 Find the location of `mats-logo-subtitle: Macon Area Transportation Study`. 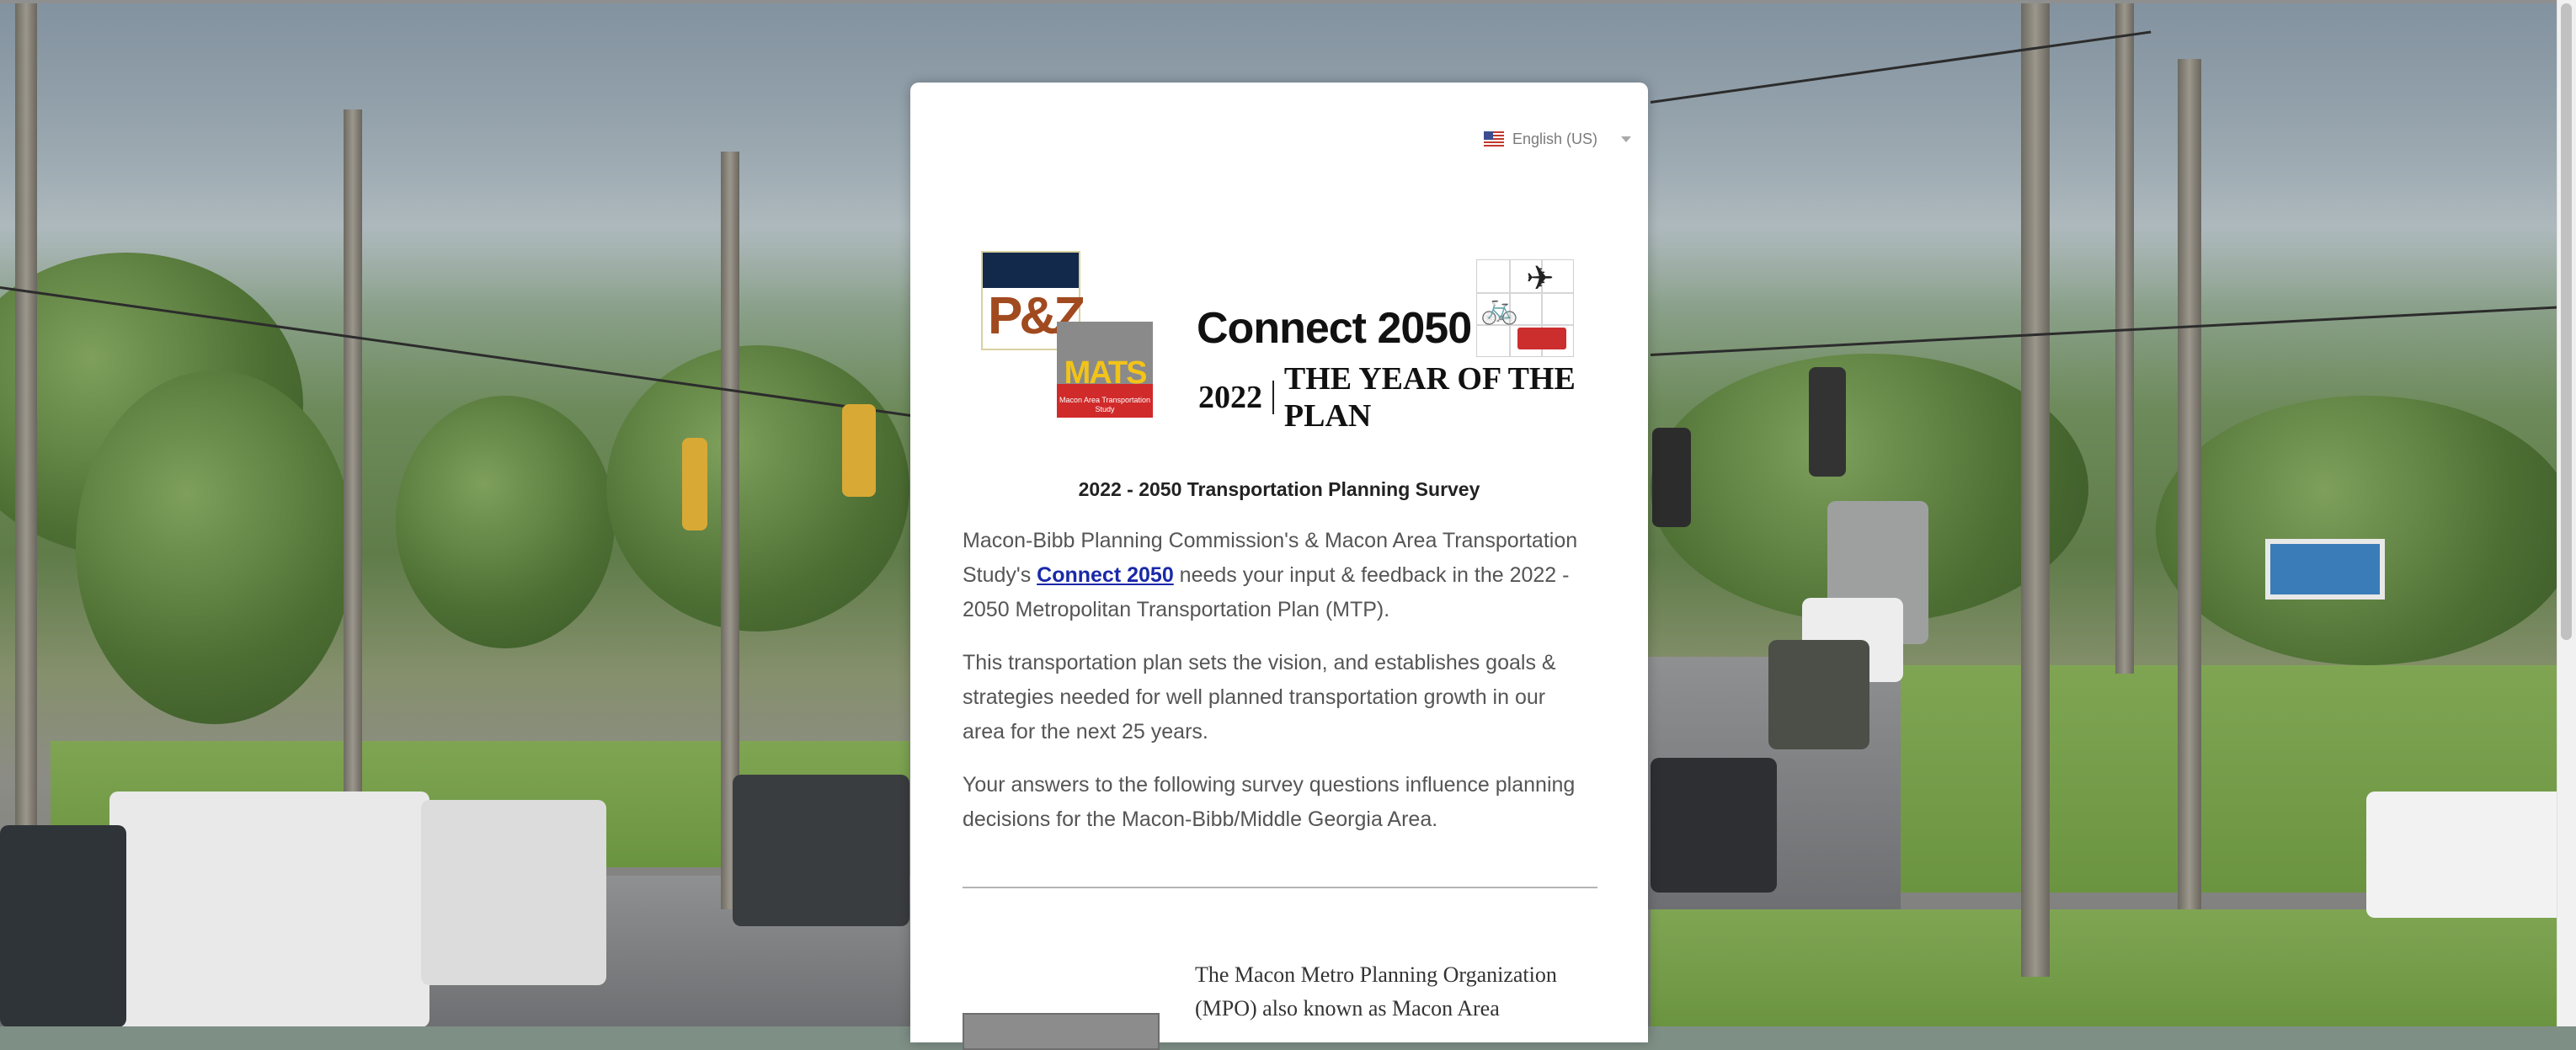

mats-logo-subtitle: Macon Area Transportation Study is located at coordinates (1105, 404).